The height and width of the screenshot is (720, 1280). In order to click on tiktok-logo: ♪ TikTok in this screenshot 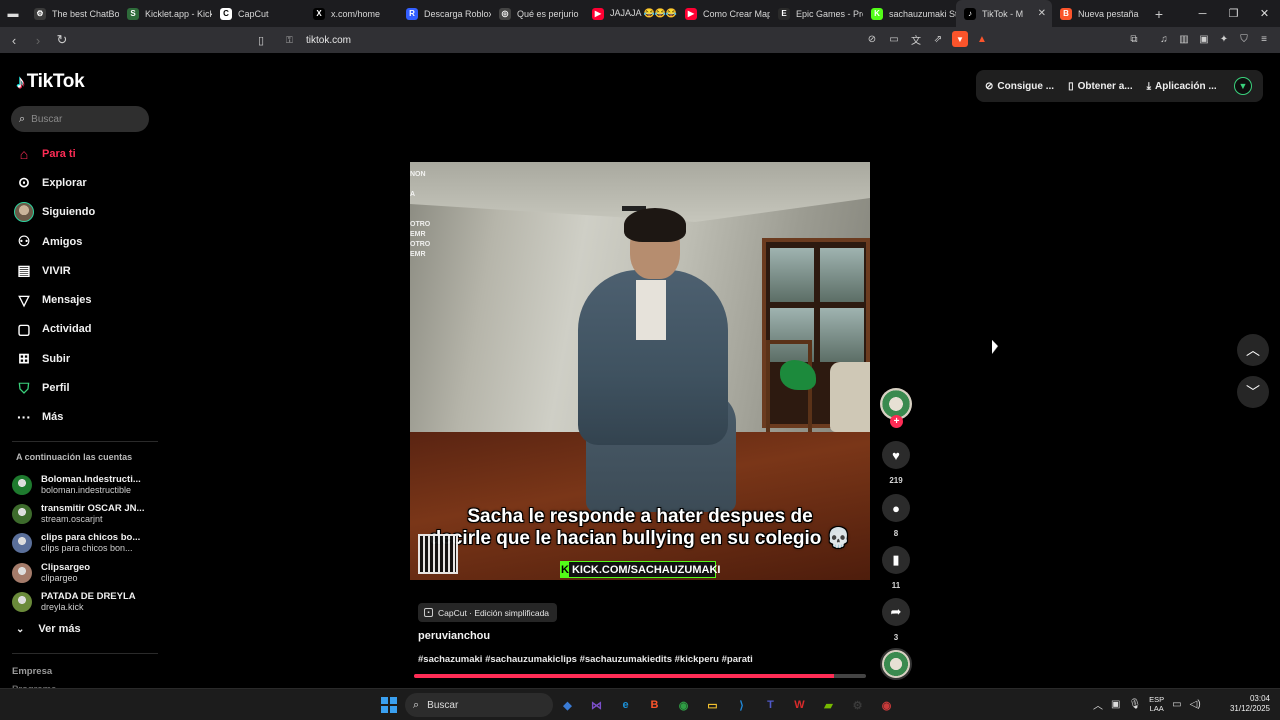, I will do `click(50, 82)`.